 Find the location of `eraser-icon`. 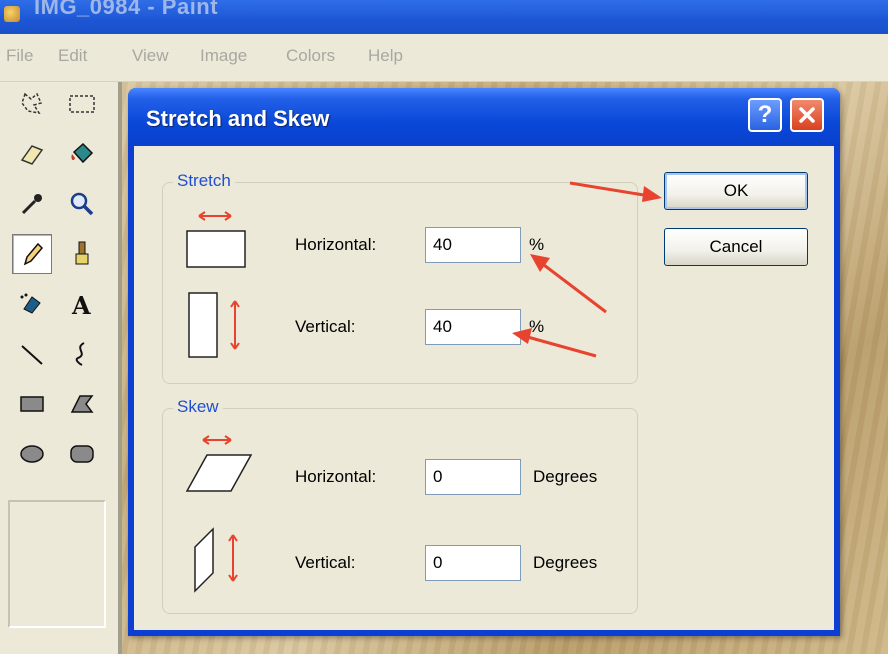

eraser-icon is located at coordinates (32, 155).